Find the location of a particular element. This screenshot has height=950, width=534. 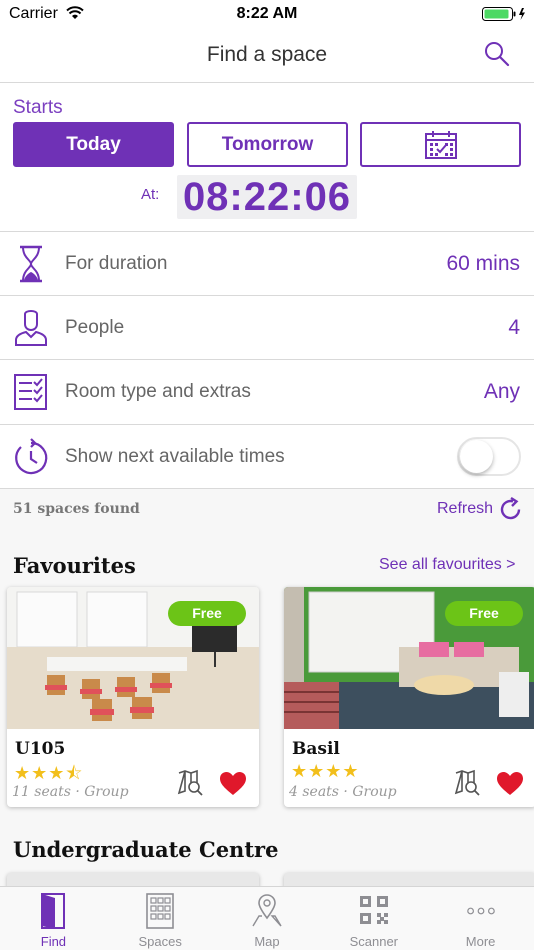

room-type-row: Room type and extras Any is located at coordinates (267, 391).